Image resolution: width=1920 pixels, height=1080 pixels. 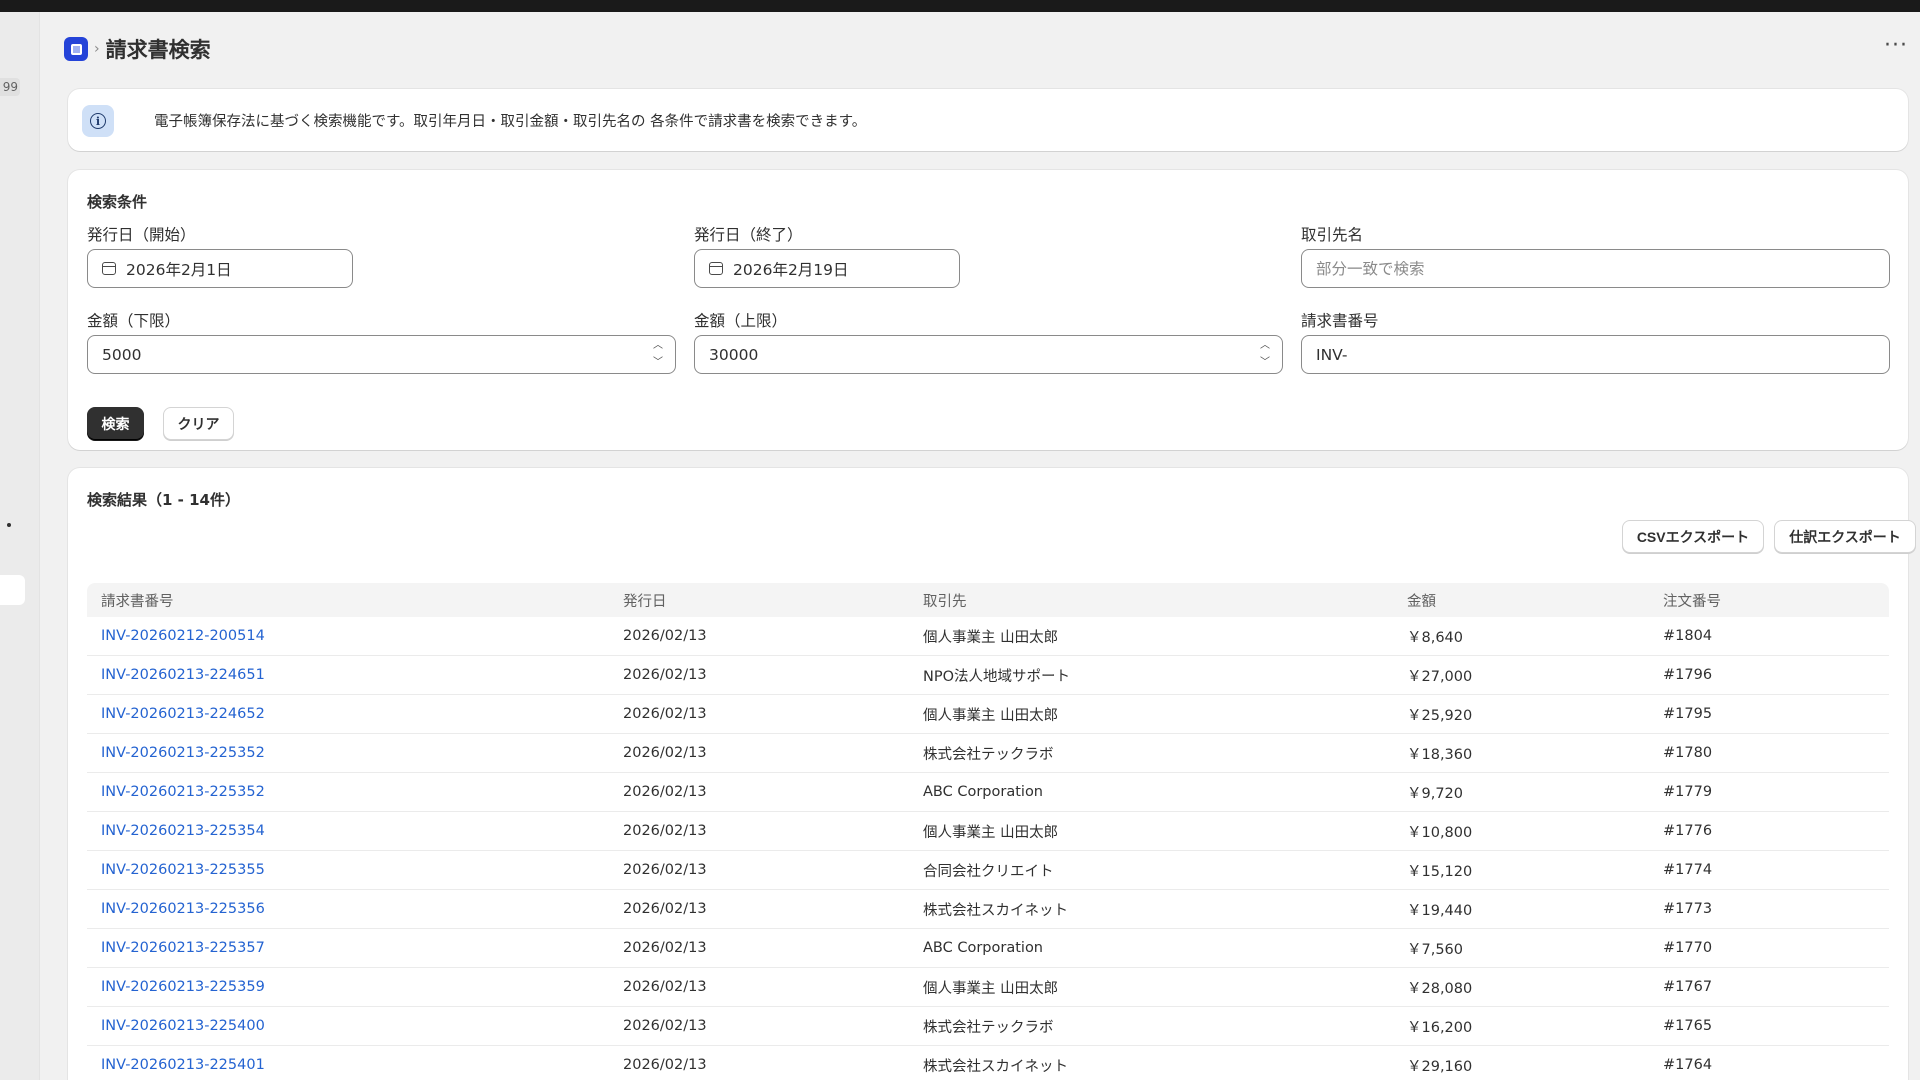 What do you see at coordinates (1440, 832) in the screenshot?
I see `amount: ￥10,800` at bounding box center [1440, 832].